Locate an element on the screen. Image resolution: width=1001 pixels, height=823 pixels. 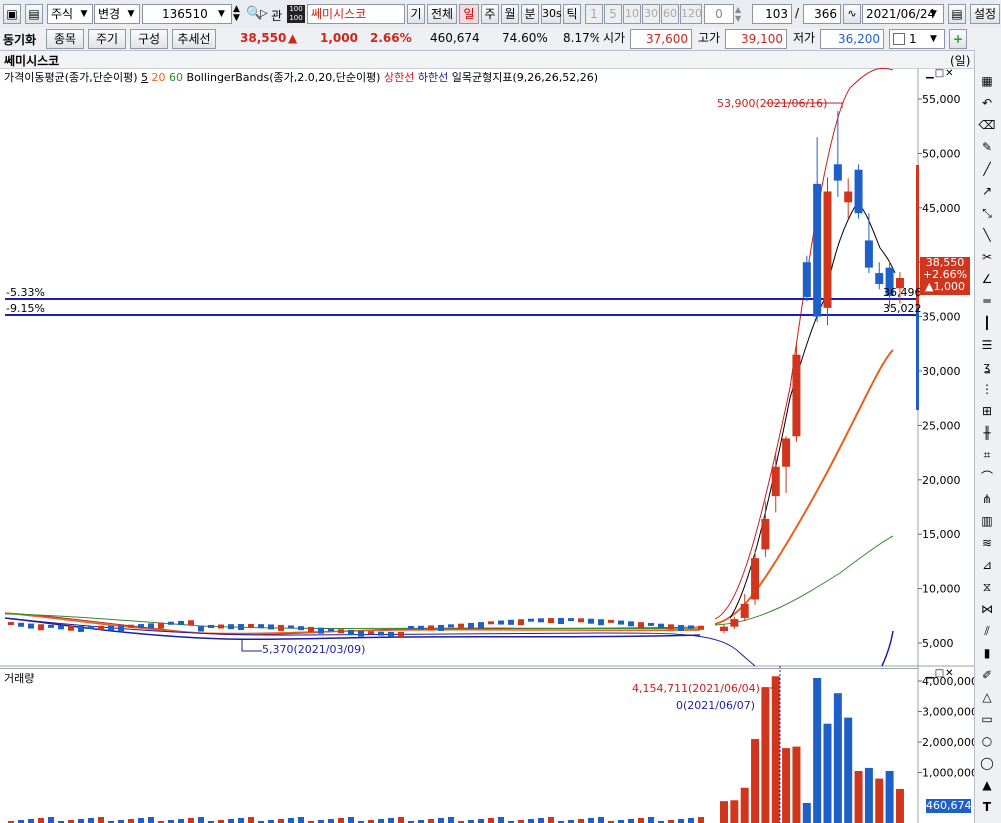
undo-icon: ↶ is located at coordinates (987, 103).